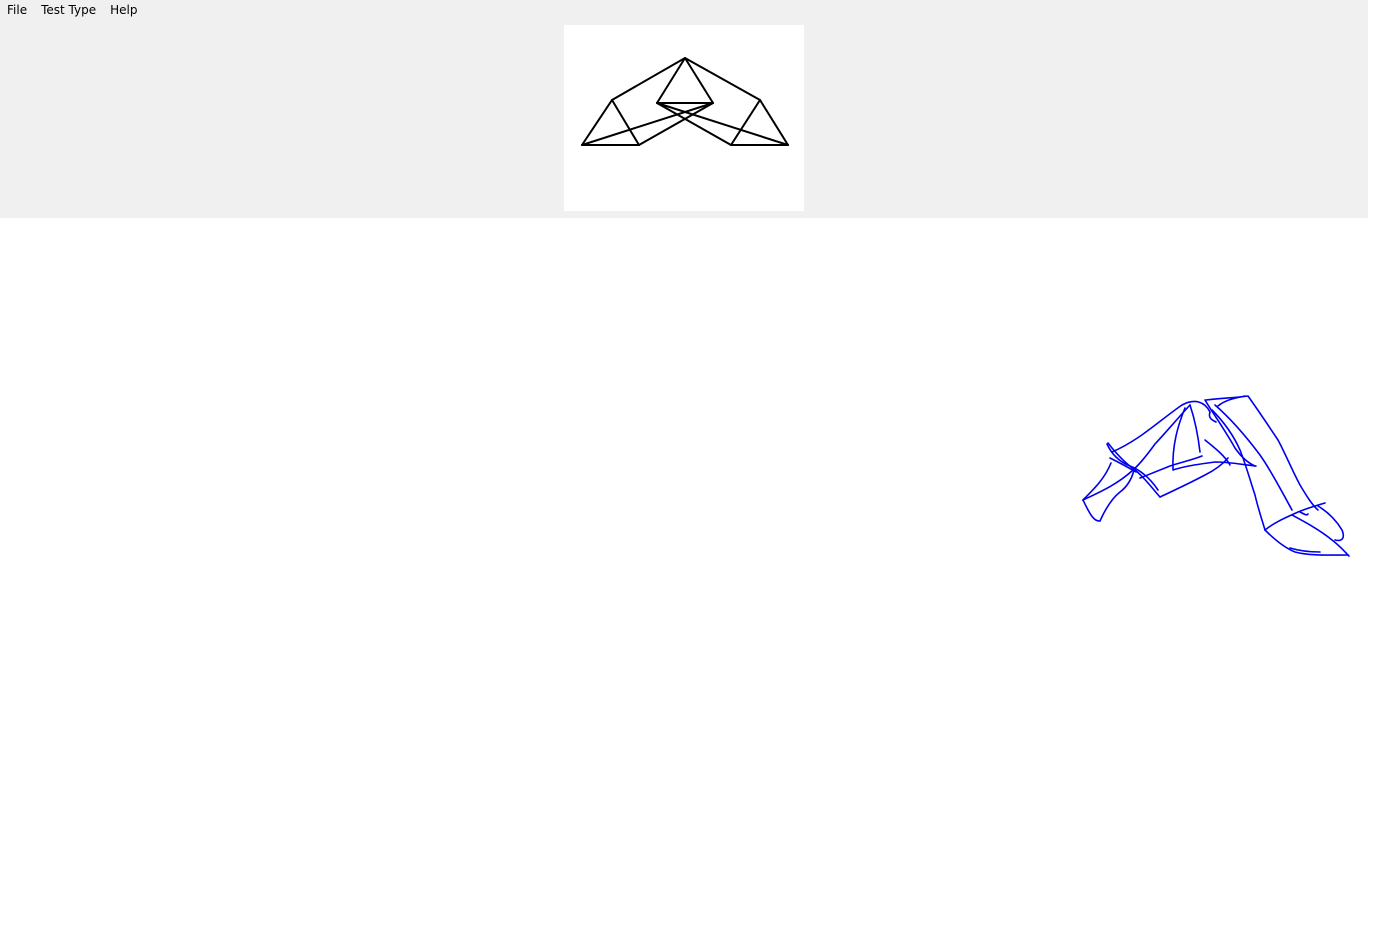  Describe the element at coordinates (17, 10) in the screenshot. I see `menu-file: File` at that location.